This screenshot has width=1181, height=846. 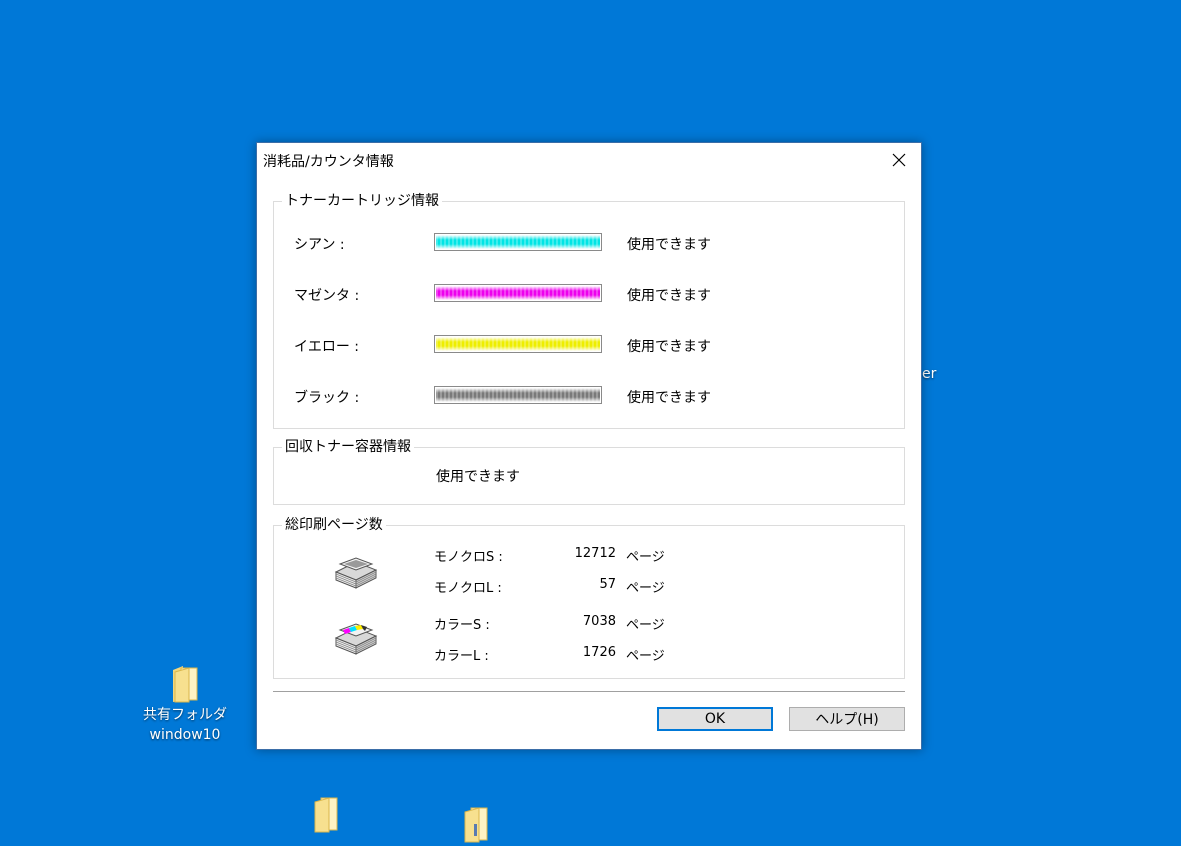 I want to click on toner-row-black: ブラック : 使用できます, so click(x=589, y=396).